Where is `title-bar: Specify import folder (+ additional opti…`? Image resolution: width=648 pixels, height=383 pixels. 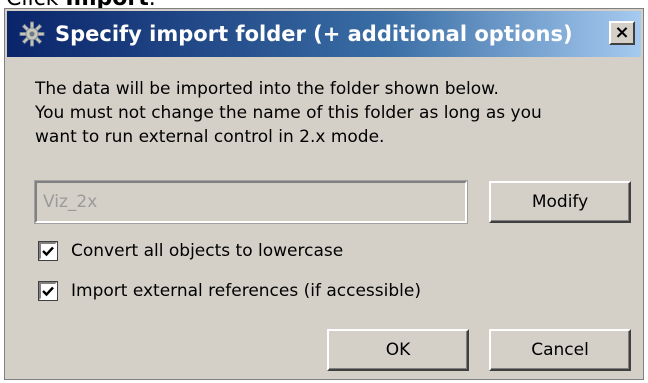
title-bar: Specify import folder (+ additional opti… is located at coordinates (324, 34).